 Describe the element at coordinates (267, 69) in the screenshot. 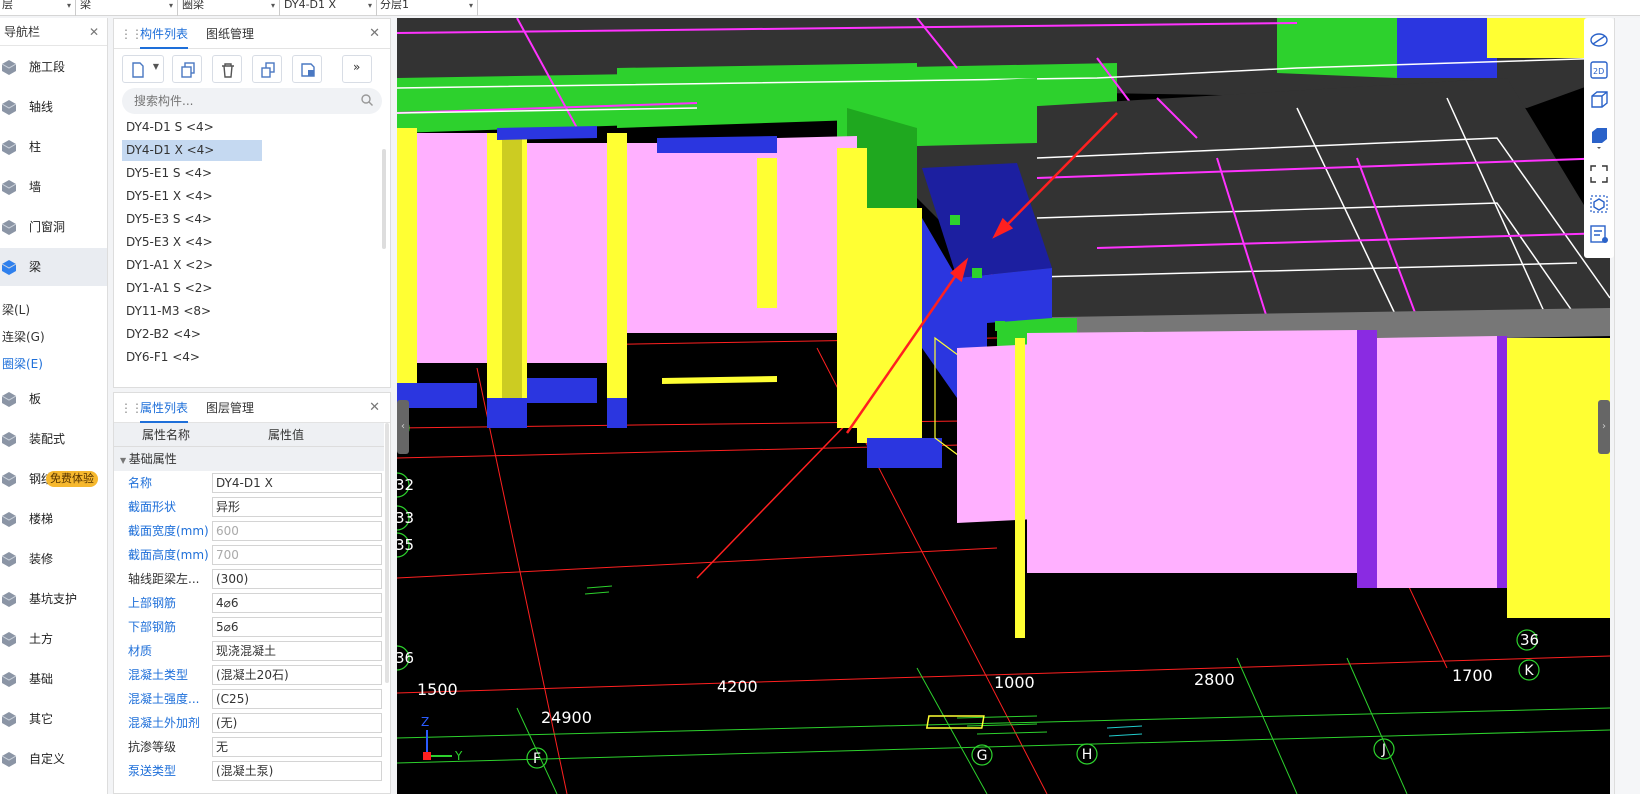

I see `copy-to-floor-button` at that location.